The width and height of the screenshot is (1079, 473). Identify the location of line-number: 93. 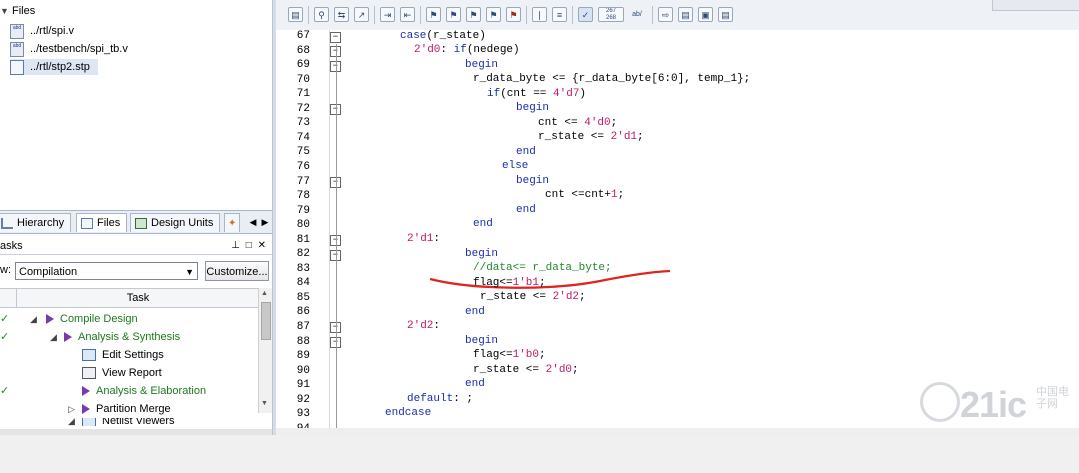
(303, 414).